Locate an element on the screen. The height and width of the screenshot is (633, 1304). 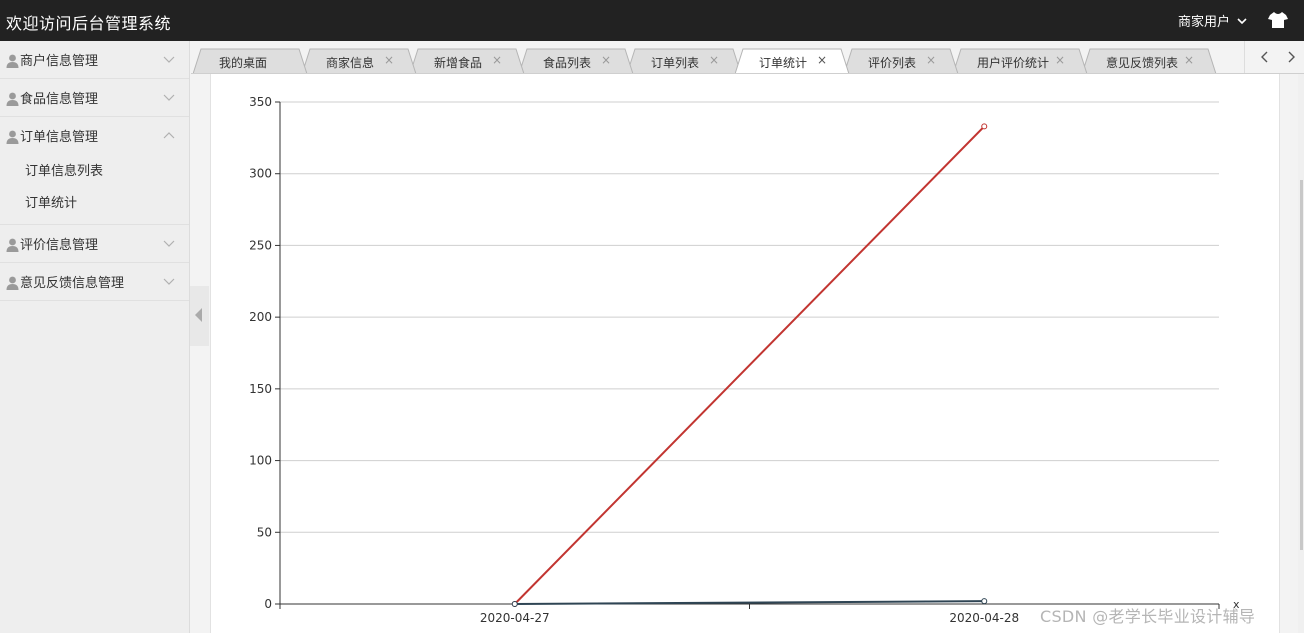
user-menu: 商家用户 is located at coordinates (1213, 20).